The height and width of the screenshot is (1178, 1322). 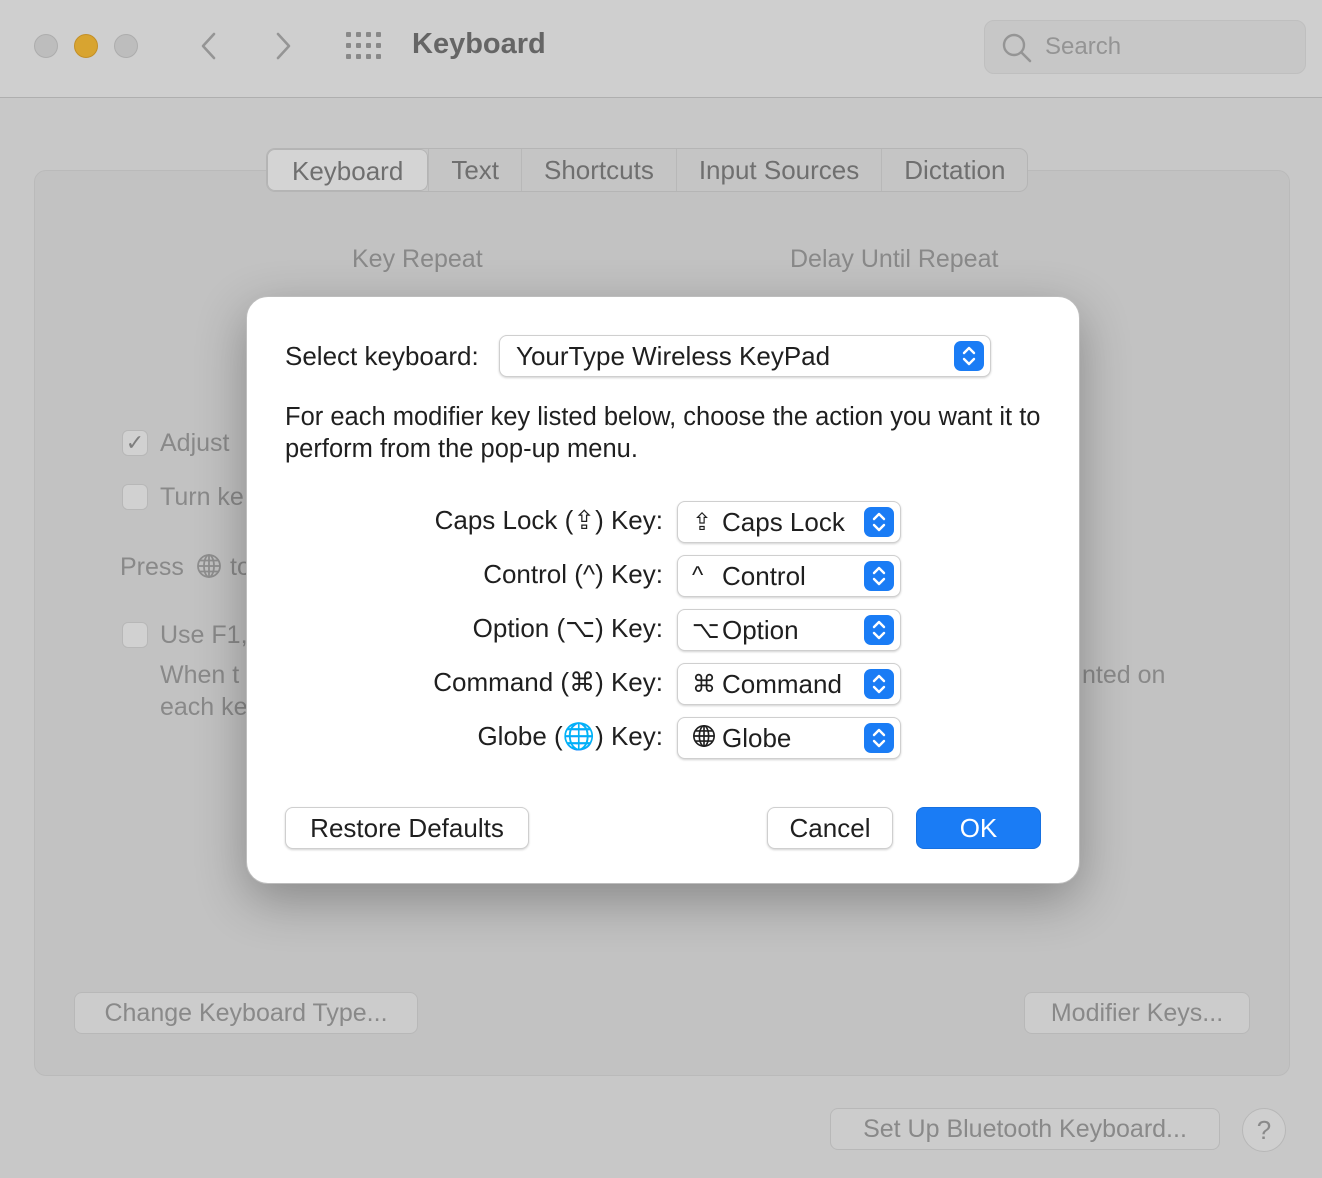 What do you see at coordinates (570, 736) in the screenshot?
I see `globe-key-label: Globe (🌐) Key:` at bounding box center [570, 736].